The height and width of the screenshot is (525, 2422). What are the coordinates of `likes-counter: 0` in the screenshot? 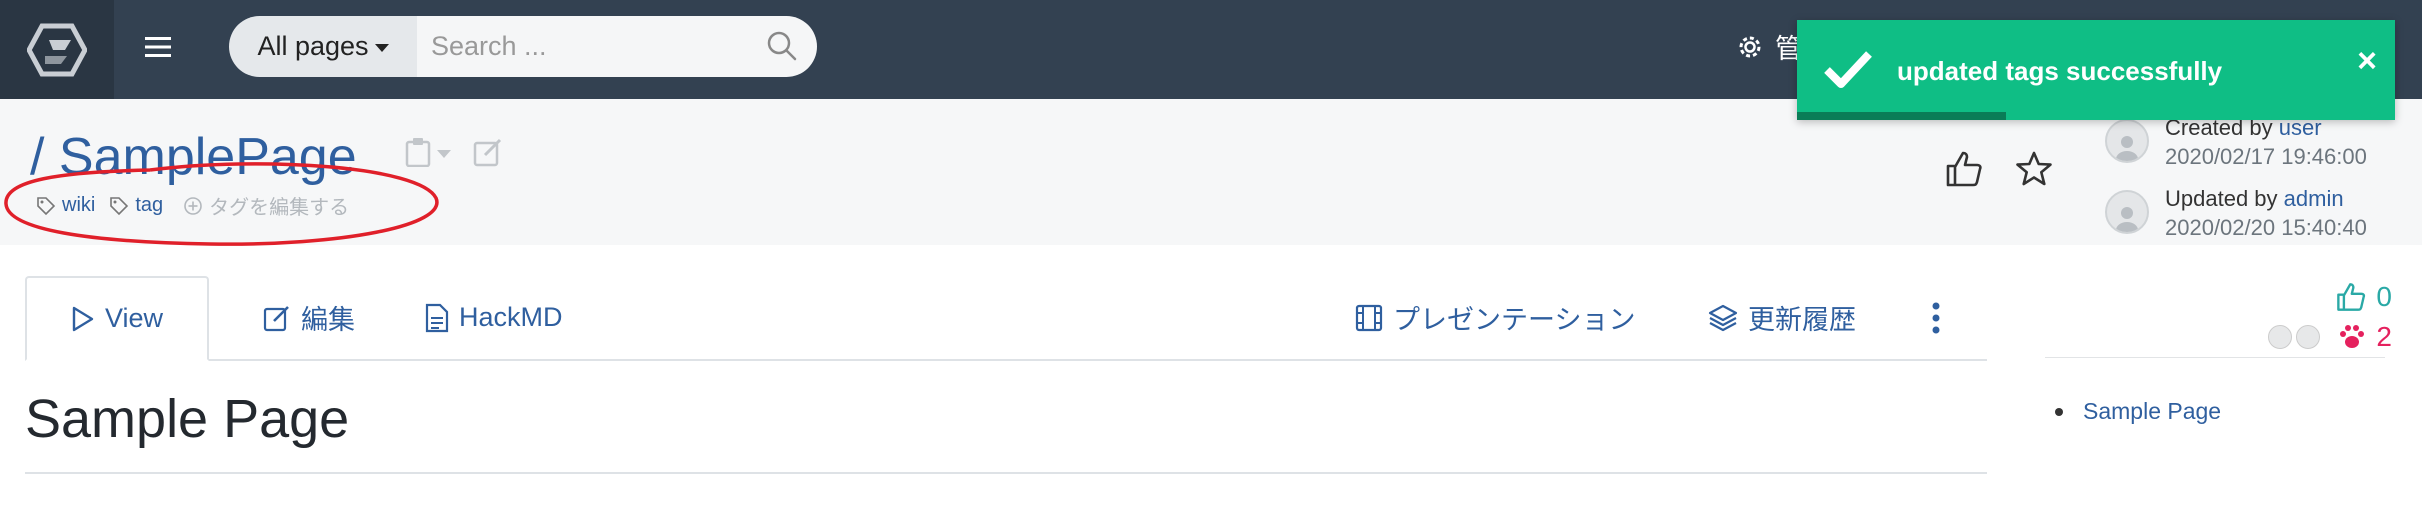 It's located at (2330, 297).